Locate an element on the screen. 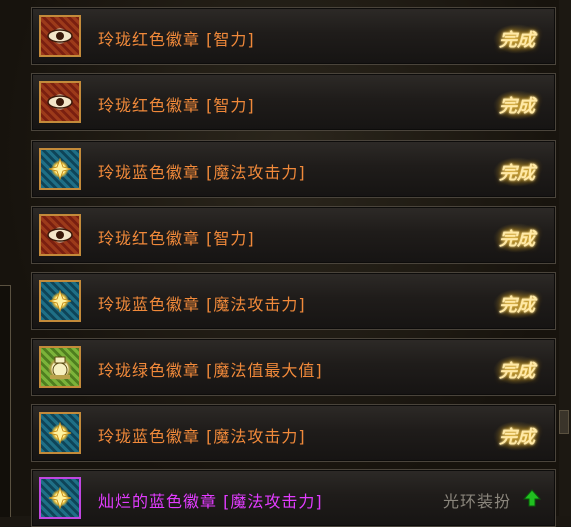  list-item: 灿烂的蓝色徽章 [魔法攻击力] 光环装扮 is located at coordinates (293, 498).